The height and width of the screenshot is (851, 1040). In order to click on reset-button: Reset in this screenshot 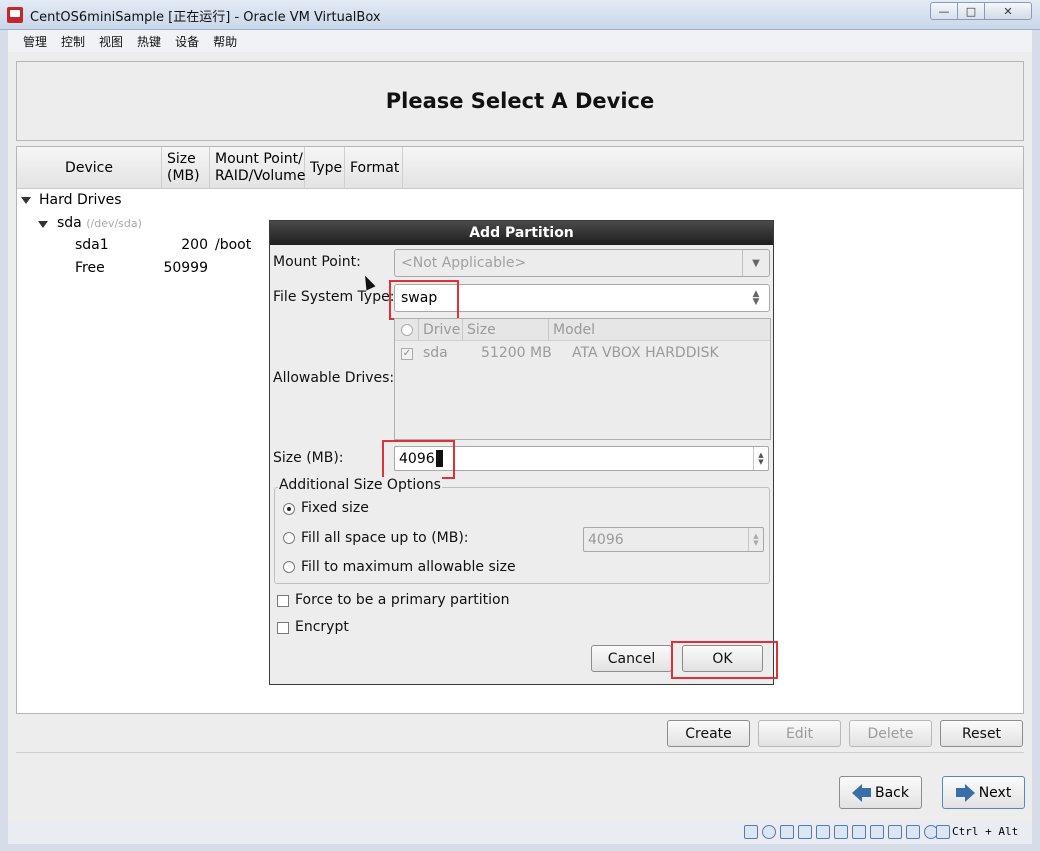, I will do `click(981, 733)`.